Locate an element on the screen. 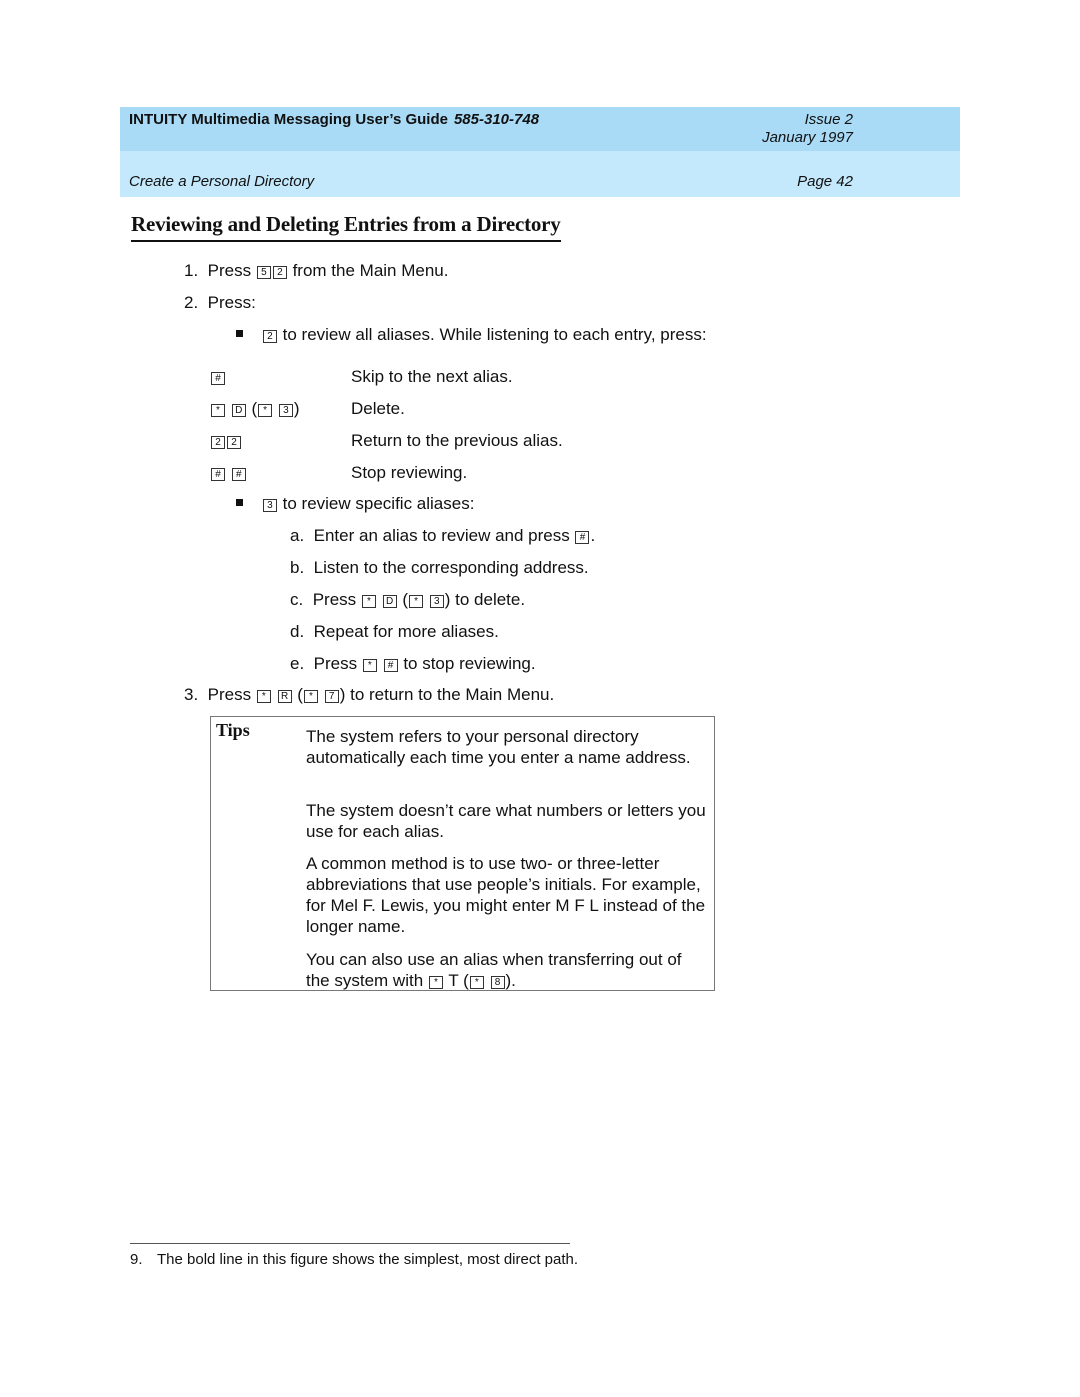 The image size is (1080, 1397). key-r: R is located at coordinates (284, 696).